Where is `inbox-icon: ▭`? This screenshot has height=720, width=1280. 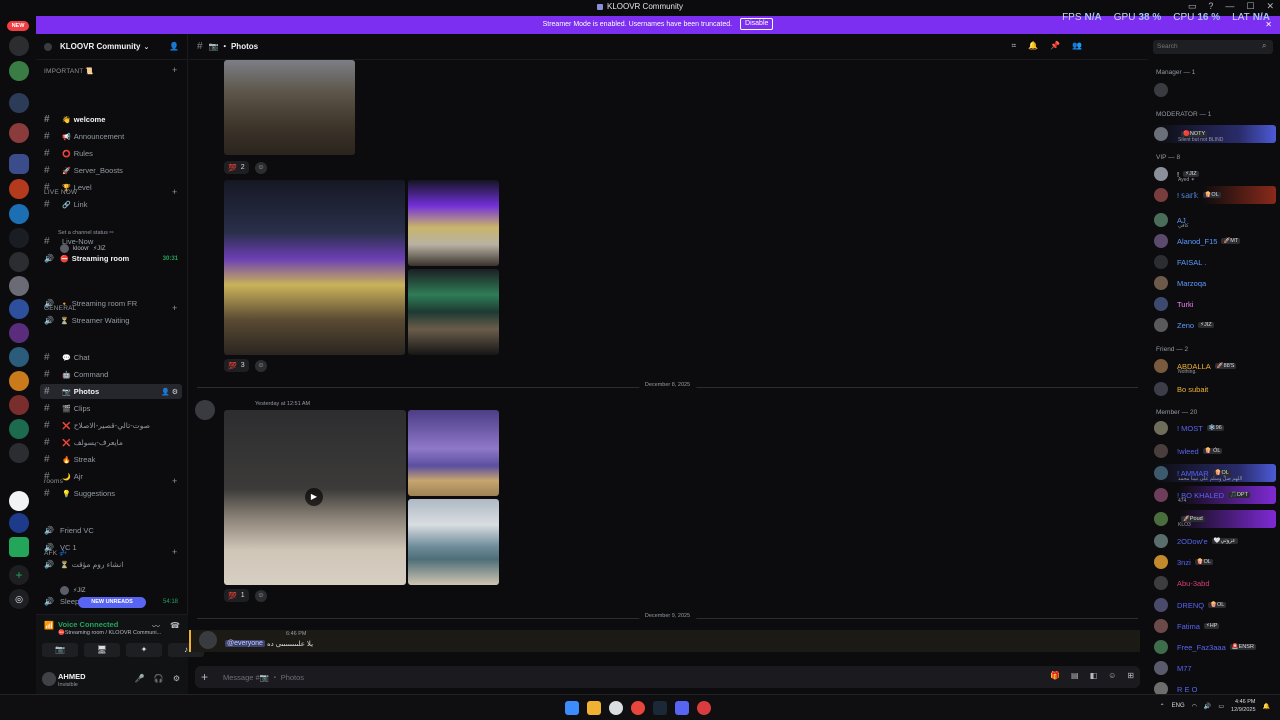 inbox-icon: ▭ is located at coordinates (1192, 6).